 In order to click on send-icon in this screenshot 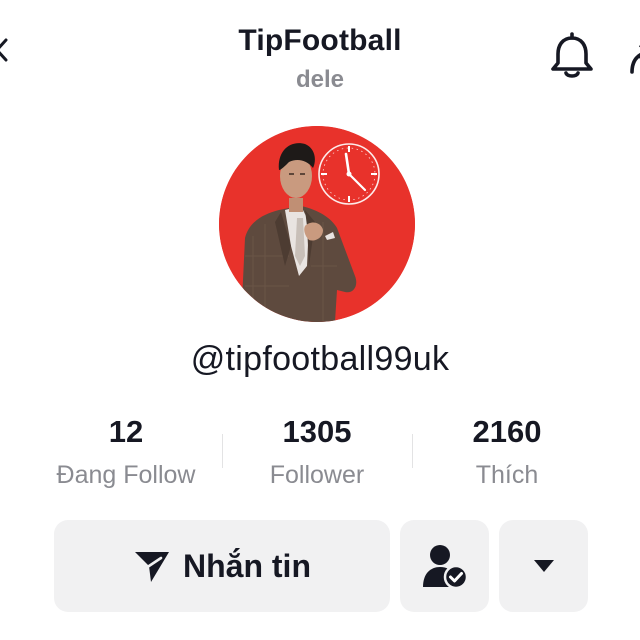, I will do `click(152, 567)`.